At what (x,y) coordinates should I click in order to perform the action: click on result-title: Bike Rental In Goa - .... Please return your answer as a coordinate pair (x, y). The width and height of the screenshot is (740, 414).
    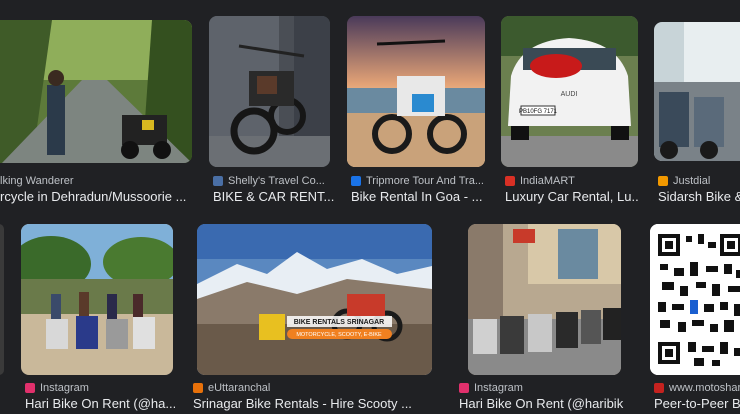
    Looking at the image, I should click on (418, 198).